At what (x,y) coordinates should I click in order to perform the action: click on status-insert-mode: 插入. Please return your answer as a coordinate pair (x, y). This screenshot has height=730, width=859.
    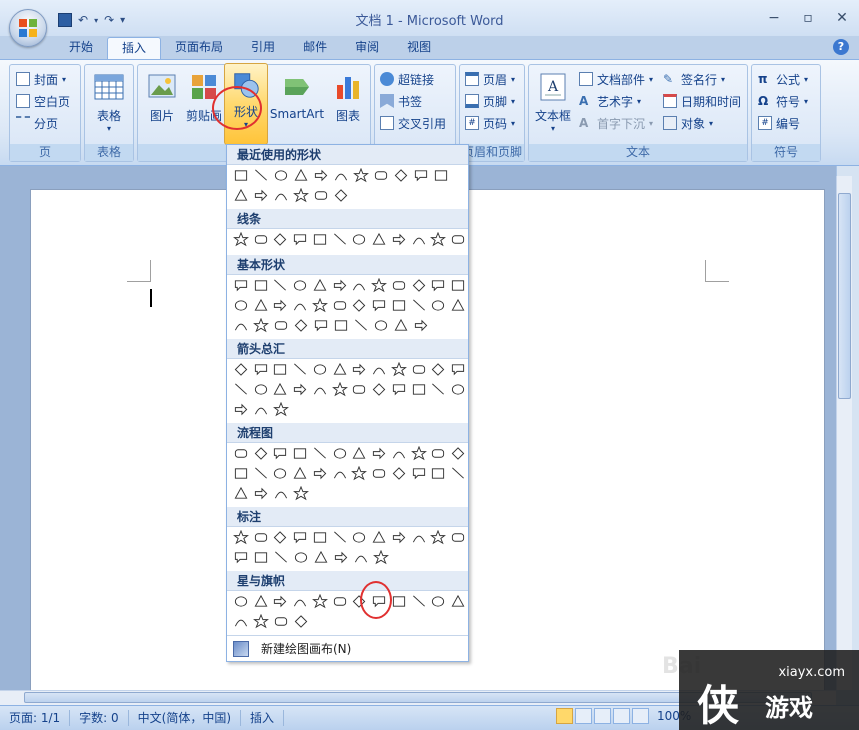
    Looking at the image, I should click on (263, 718).